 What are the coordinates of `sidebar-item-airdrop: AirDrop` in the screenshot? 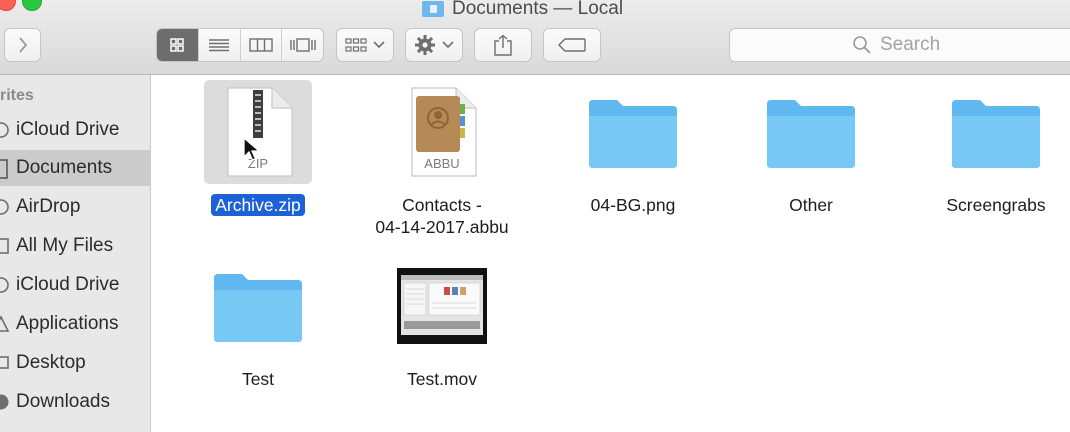 It's located at (75, 207).